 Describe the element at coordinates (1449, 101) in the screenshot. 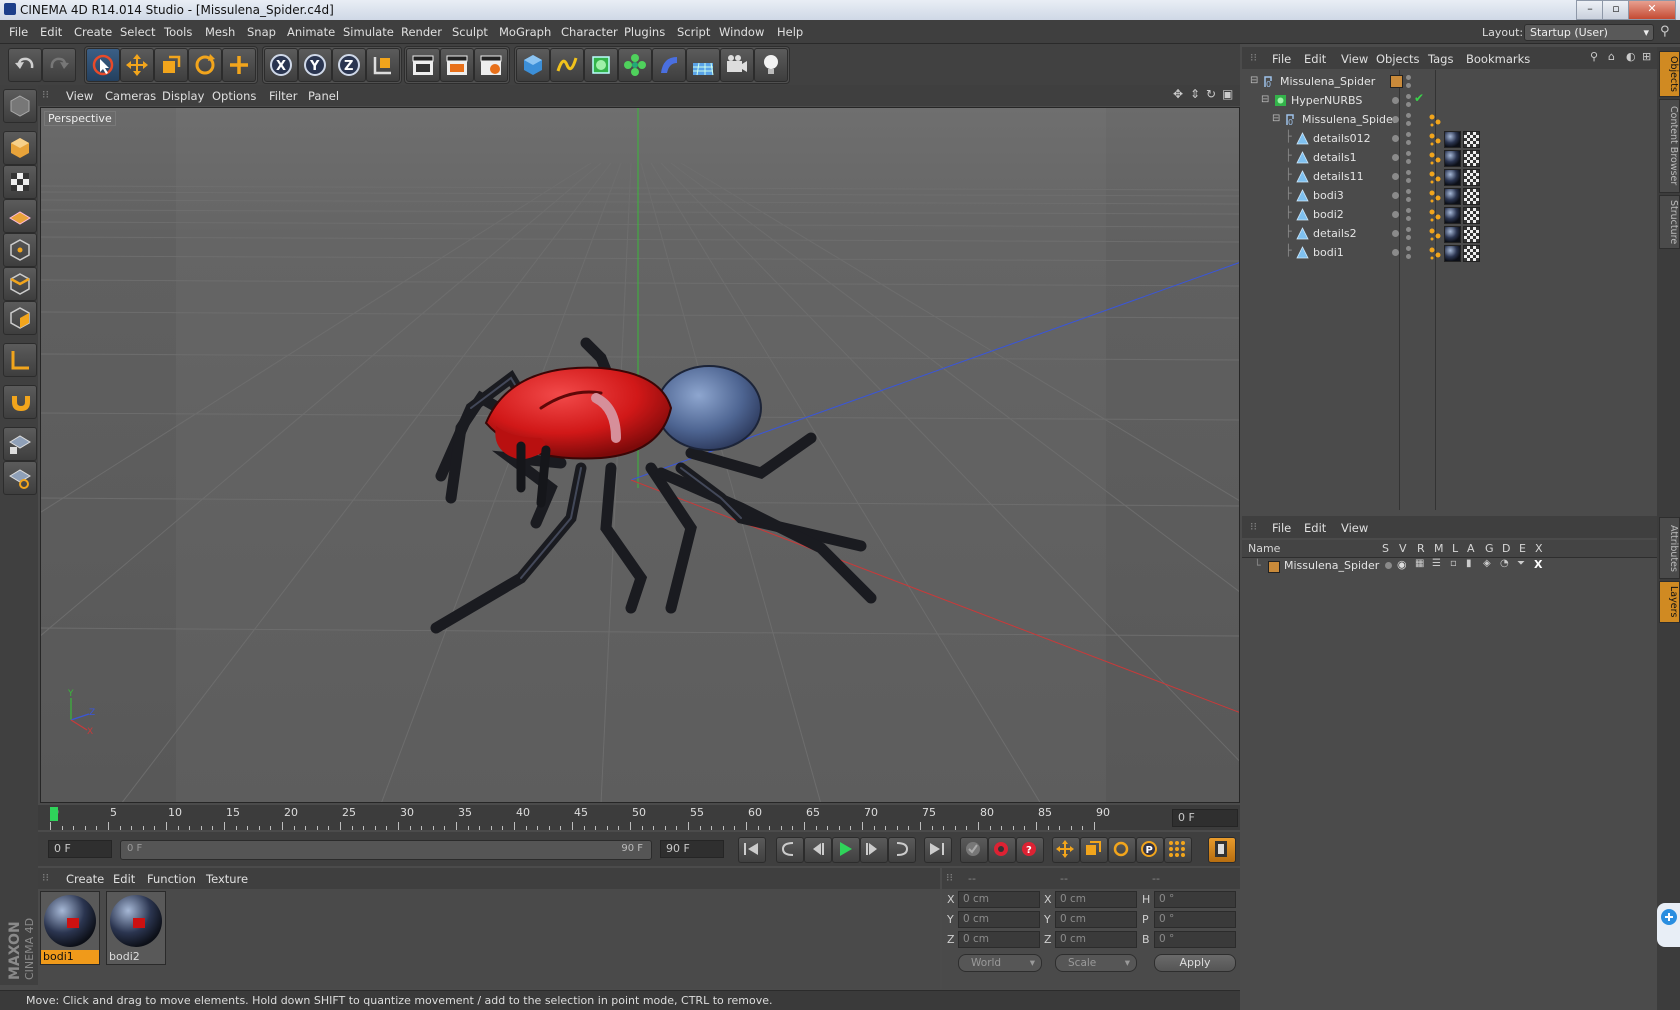

I see `object-row: ⊟ HyperNURBS ✔` at that location.